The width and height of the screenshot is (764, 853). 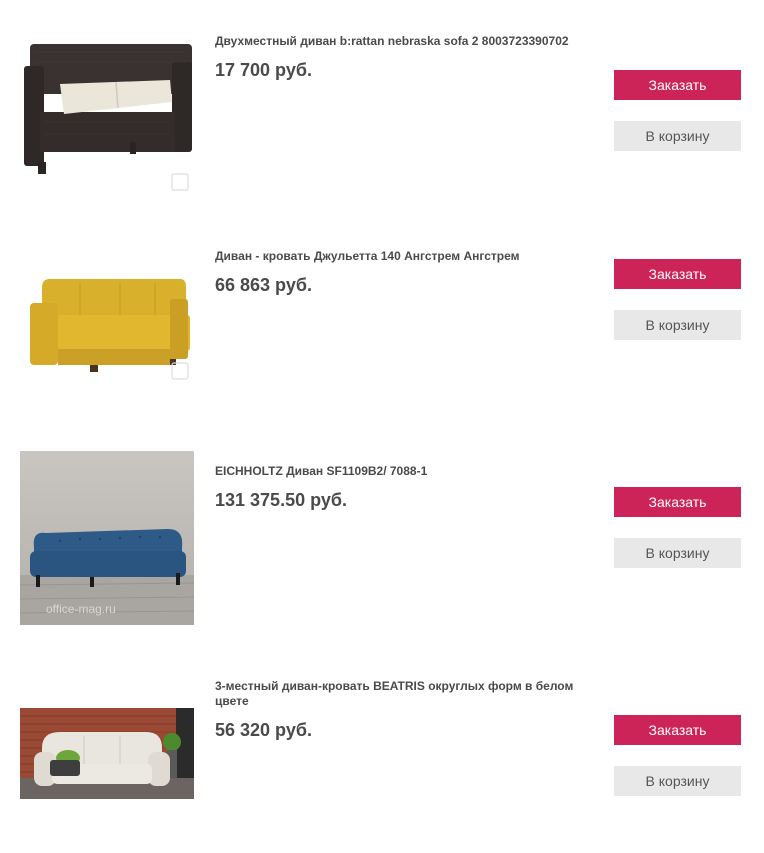 What do you see at coordinates (263, 70) in the screenshot?
I see `product-price: 17 700 руб.` at bounding box center [263, 70].